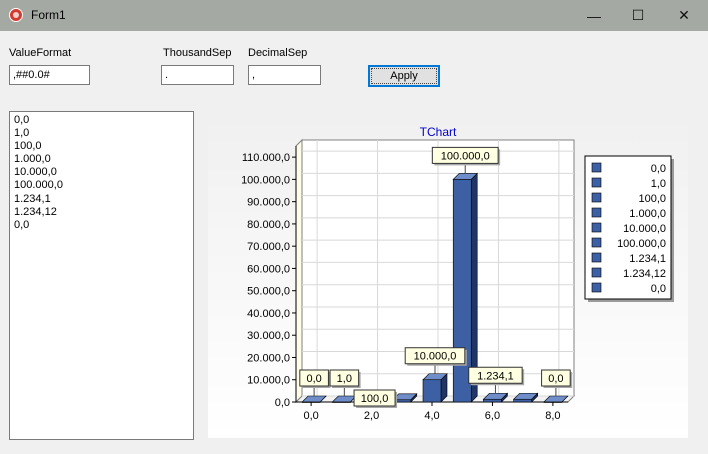 This screenshot has height=454, width=708. I want to click on minimize-button: —, so click(594, 15).